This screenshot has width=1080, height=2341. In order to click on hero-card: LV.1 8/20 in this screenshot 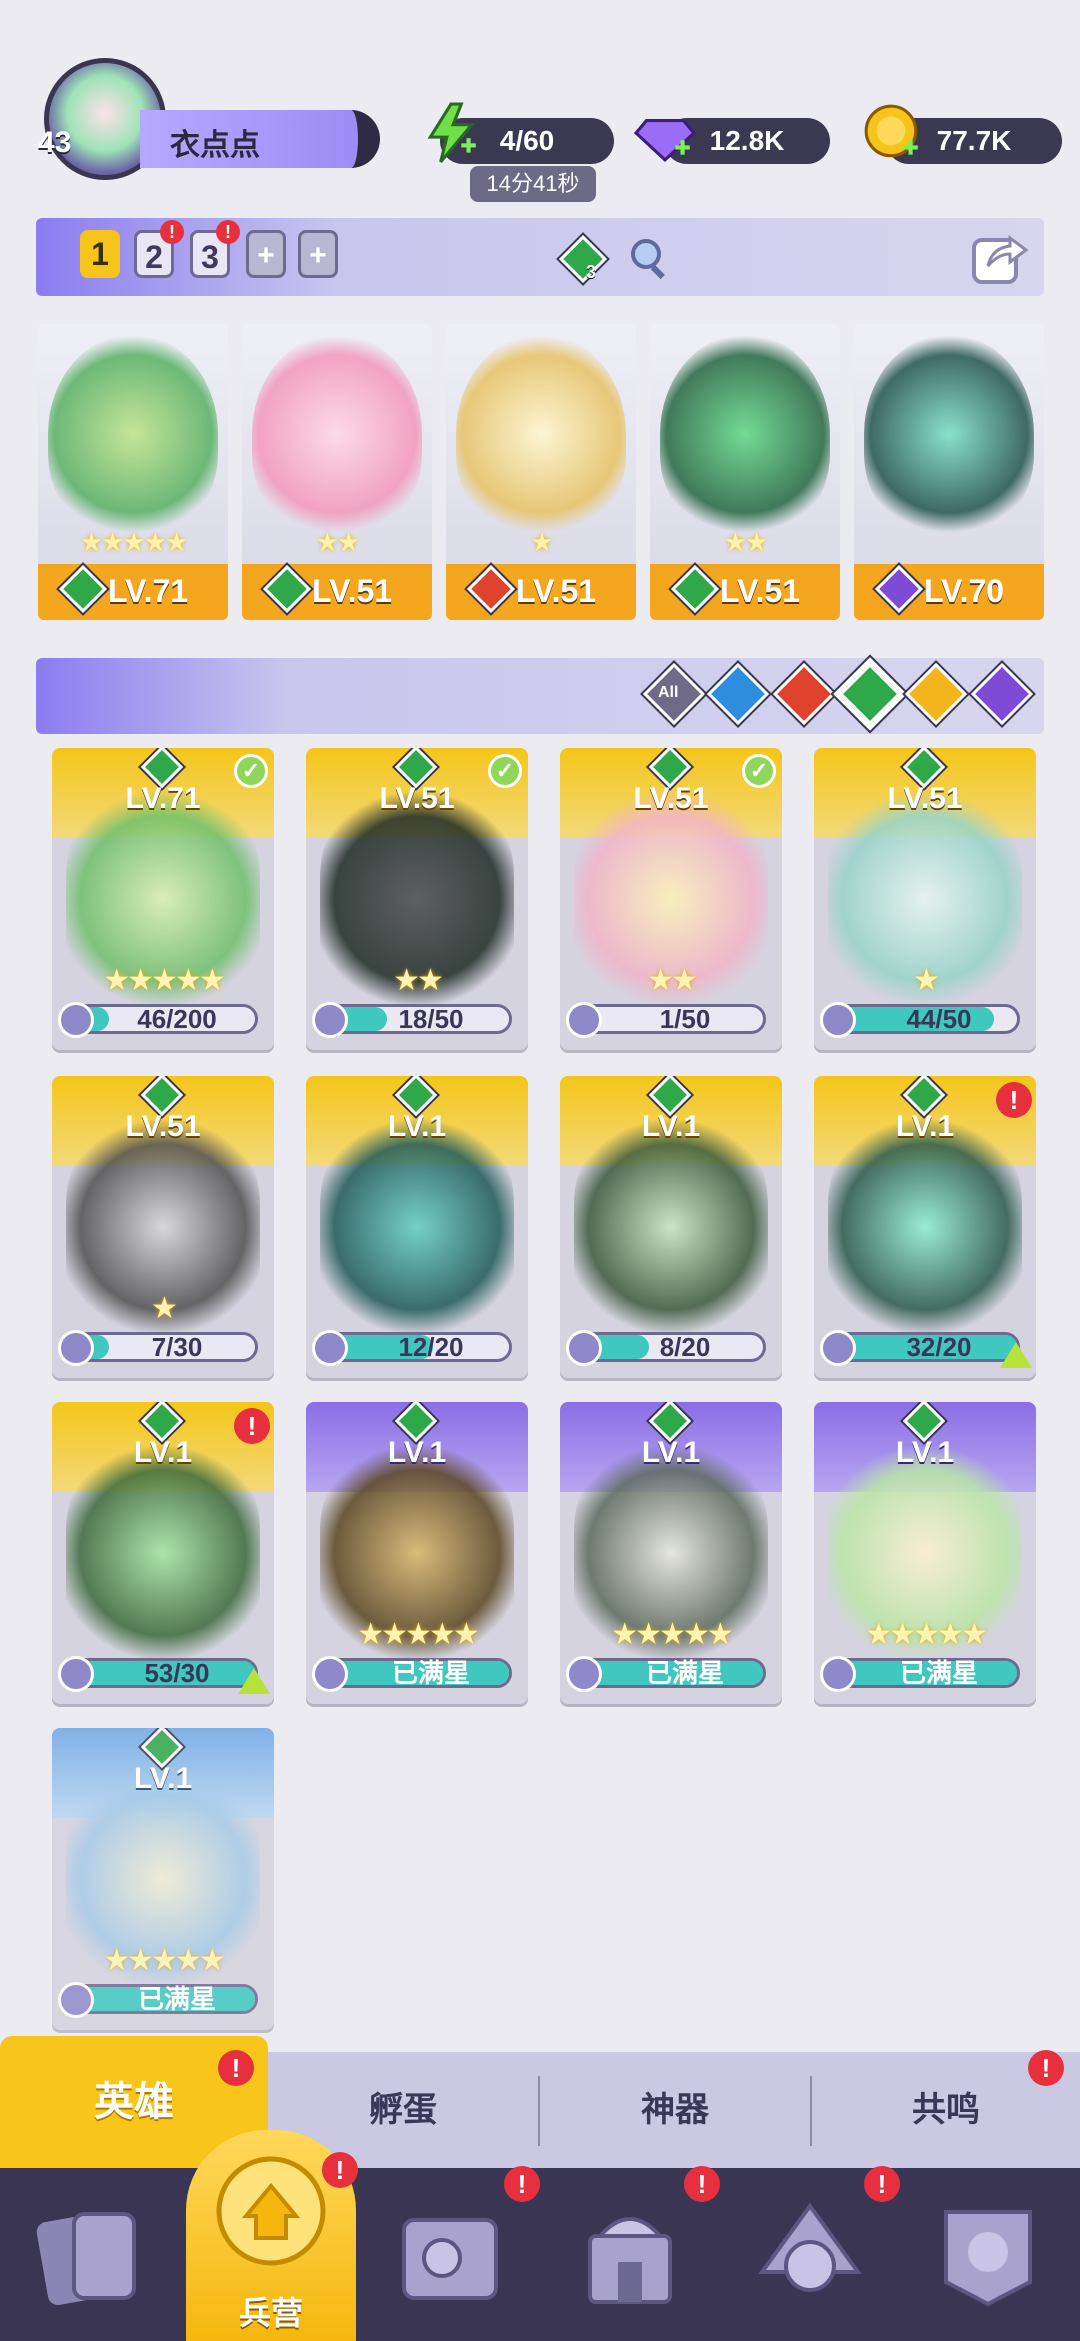, I will do `click(671, 1227)`.